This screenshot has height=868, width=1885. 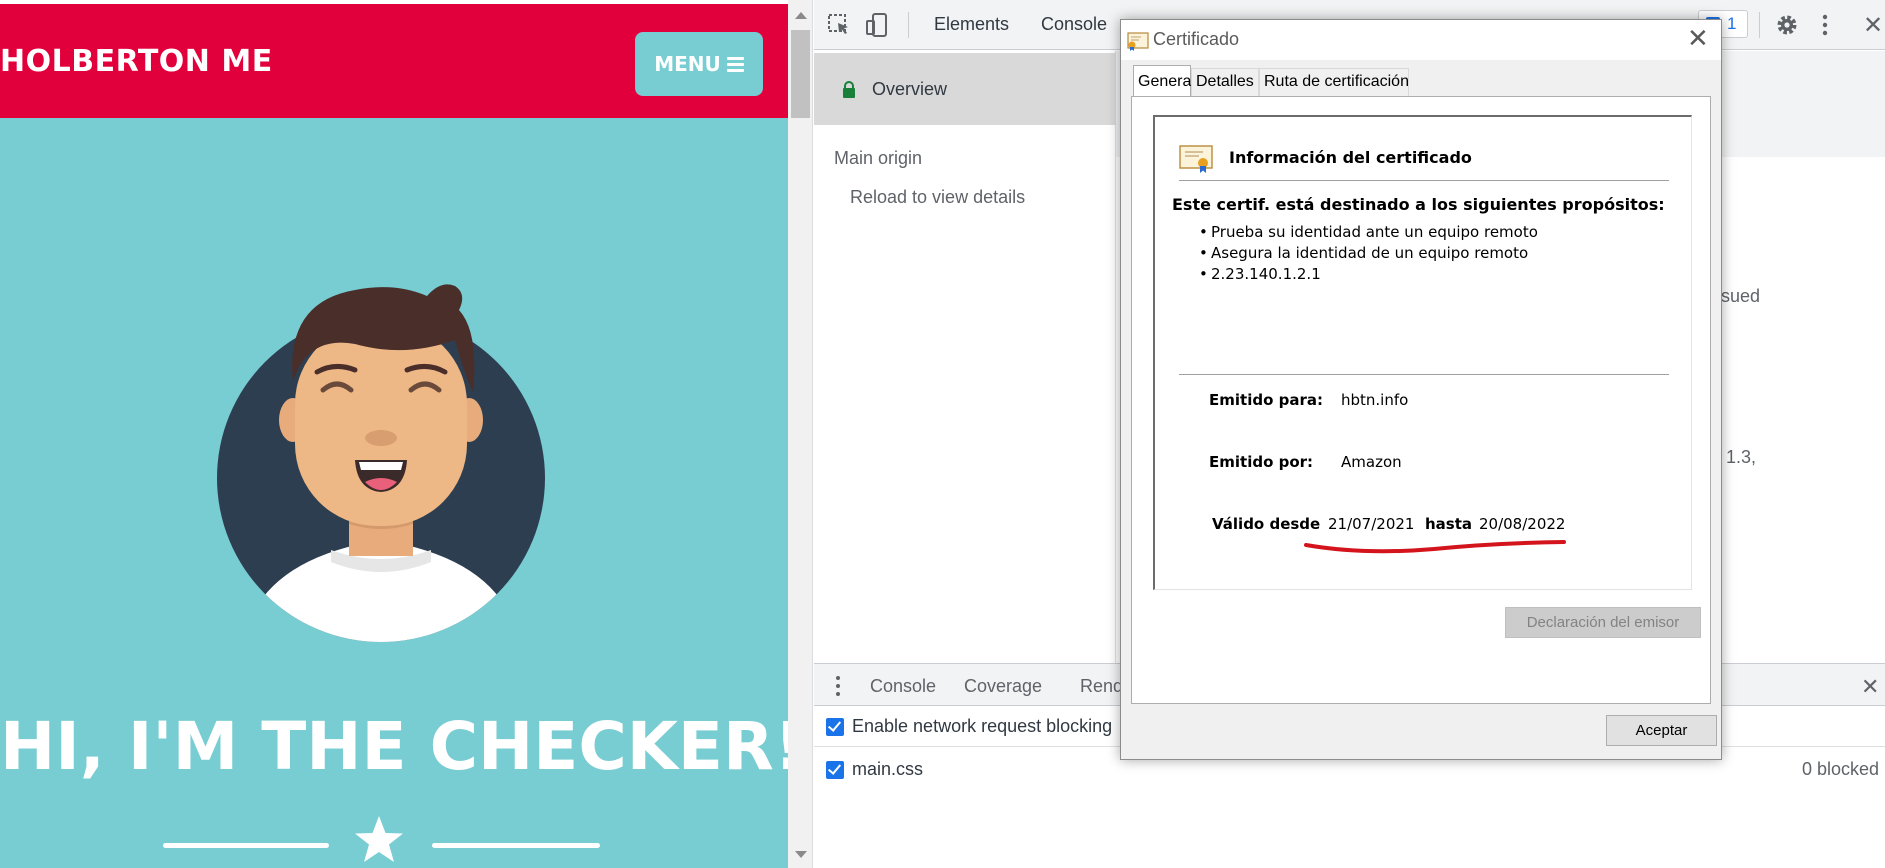 What do you see at coordinates (1371, 524) in the screenshot?
I see `valid-from-value: 21/07/2021` at bounding box center [1371, 524].